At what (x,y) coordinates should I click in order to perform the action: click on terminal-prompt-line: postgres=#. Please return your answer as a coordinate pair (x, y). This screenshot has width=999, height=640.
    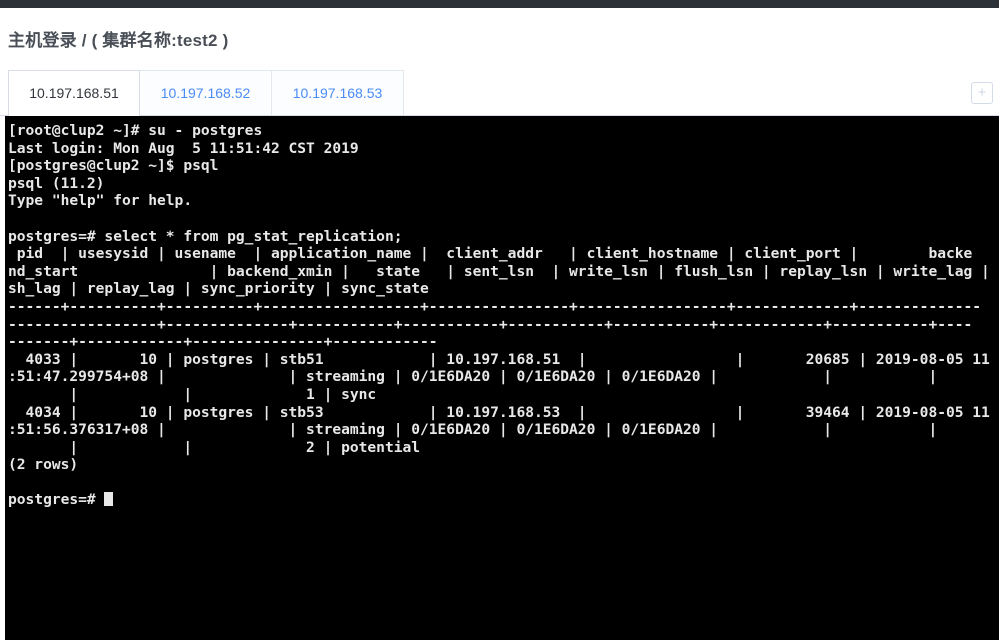
    Looking at the image, I should click on (503, 500).